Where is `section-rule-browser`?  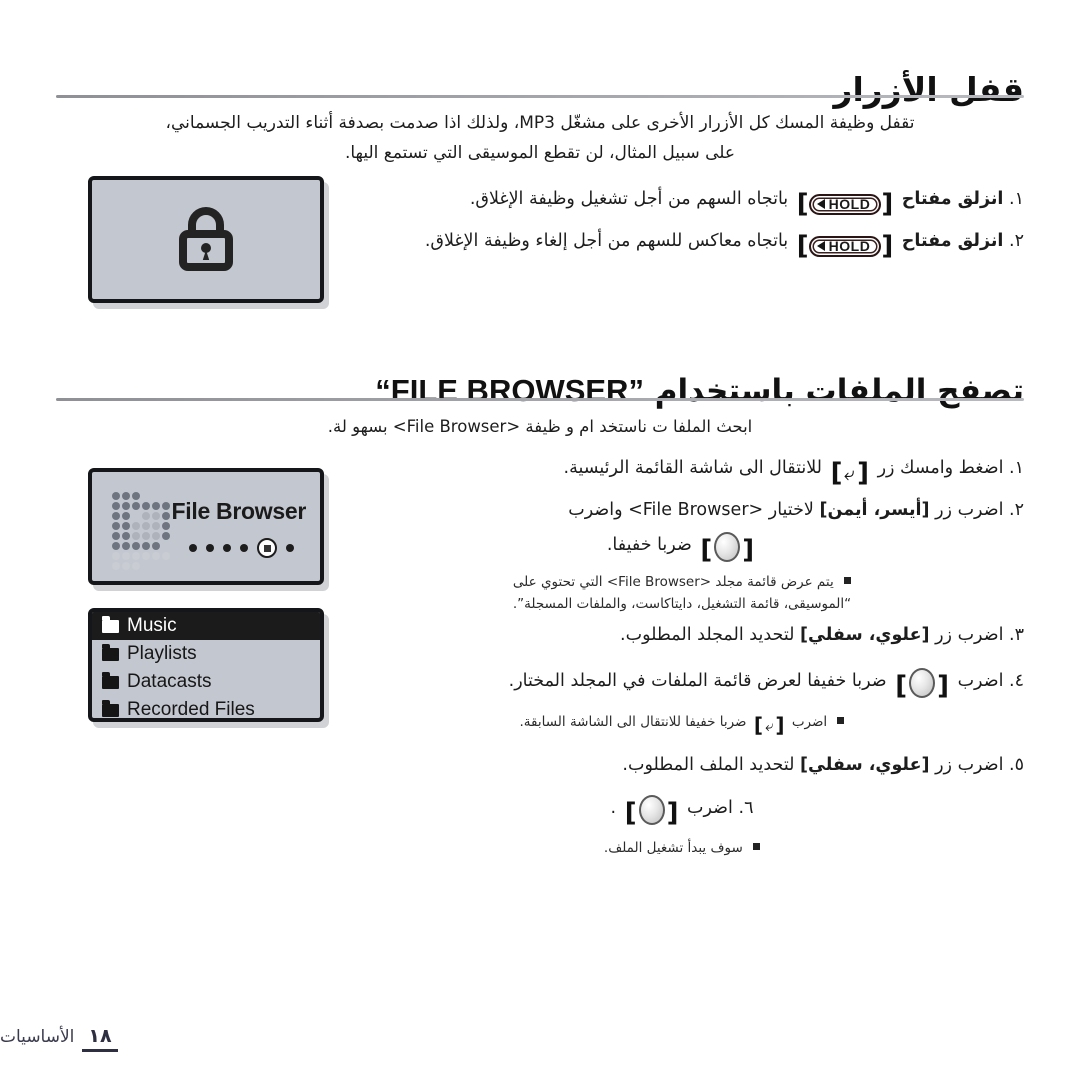 section-rule-browser is located at coordinates (540, 399).